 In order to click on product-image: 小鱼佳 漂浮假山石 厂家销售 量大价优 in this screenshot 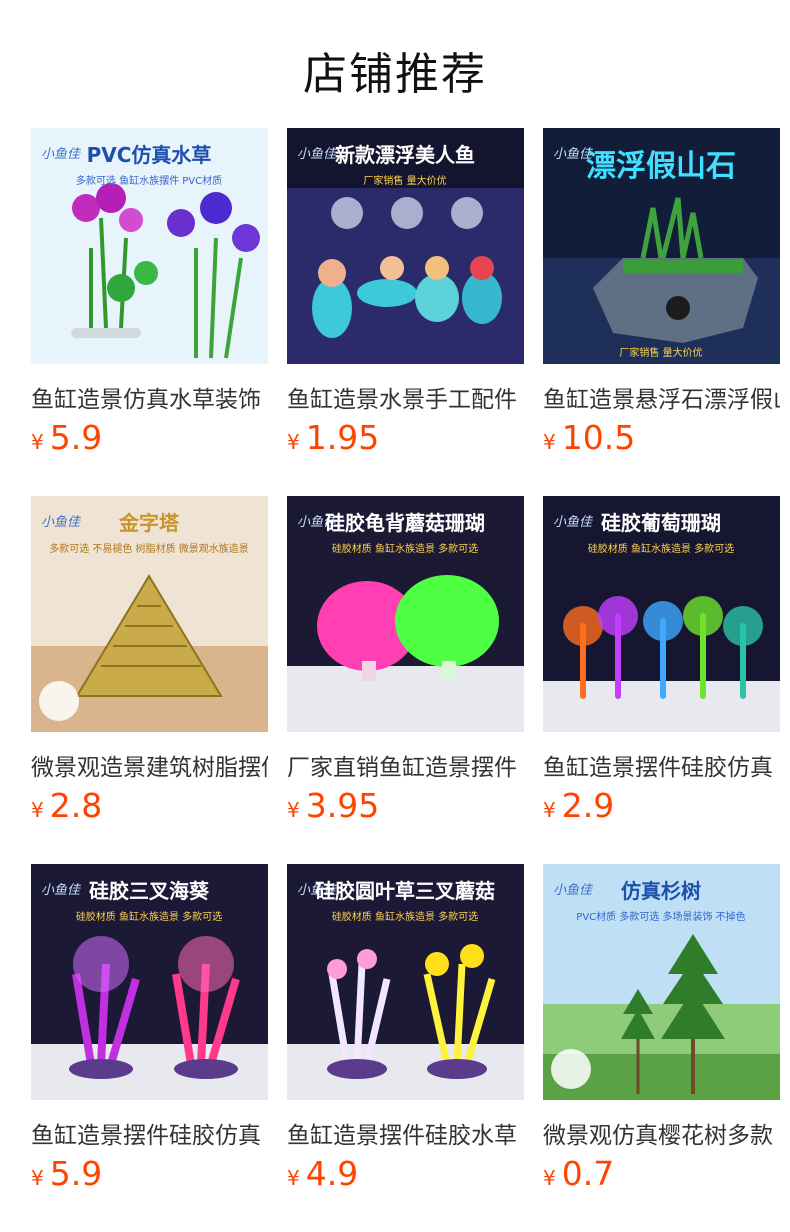, I will do `click(661, 246)`.